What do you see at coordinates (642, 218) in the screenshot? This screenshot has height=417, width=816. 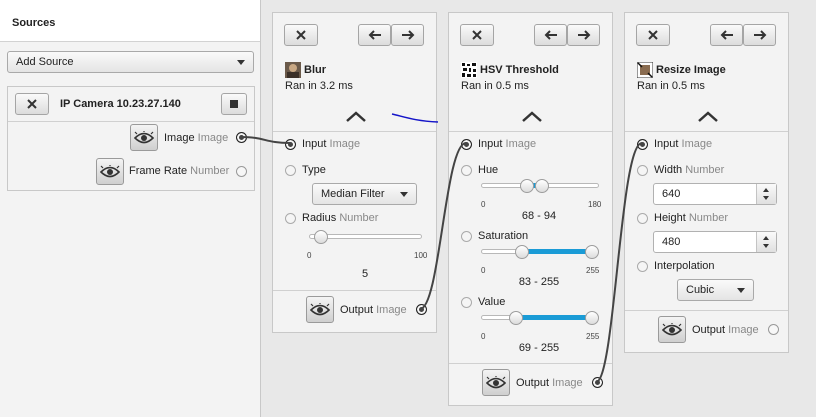 I see `height-socket` at bounding box center [642, 218].